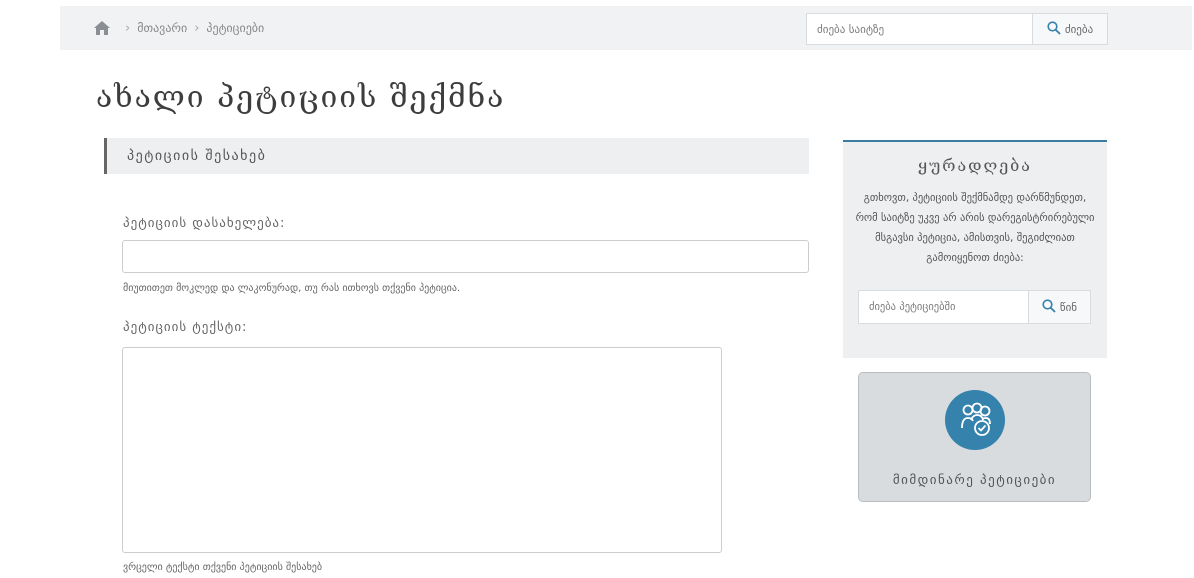 This screenshot has width=1194, height=578. What do you see at coordinates (162, 28) in the screenshot?
I see `breadcrumb-home-link: მთავარი` at bounding box center [162, 28].